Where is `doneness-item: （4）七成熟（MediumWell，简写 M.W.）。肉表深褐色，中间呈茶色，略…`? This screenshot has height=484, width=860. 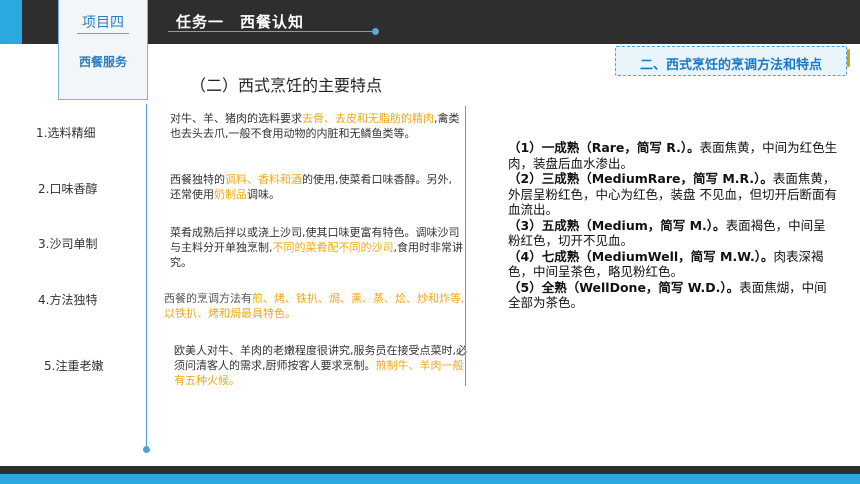
doneness-item: （4）七成熟（MediumWell，简写 M.W.）。肉表深褐色，中间呈茶色，略… is located at coordinates (673, 264).